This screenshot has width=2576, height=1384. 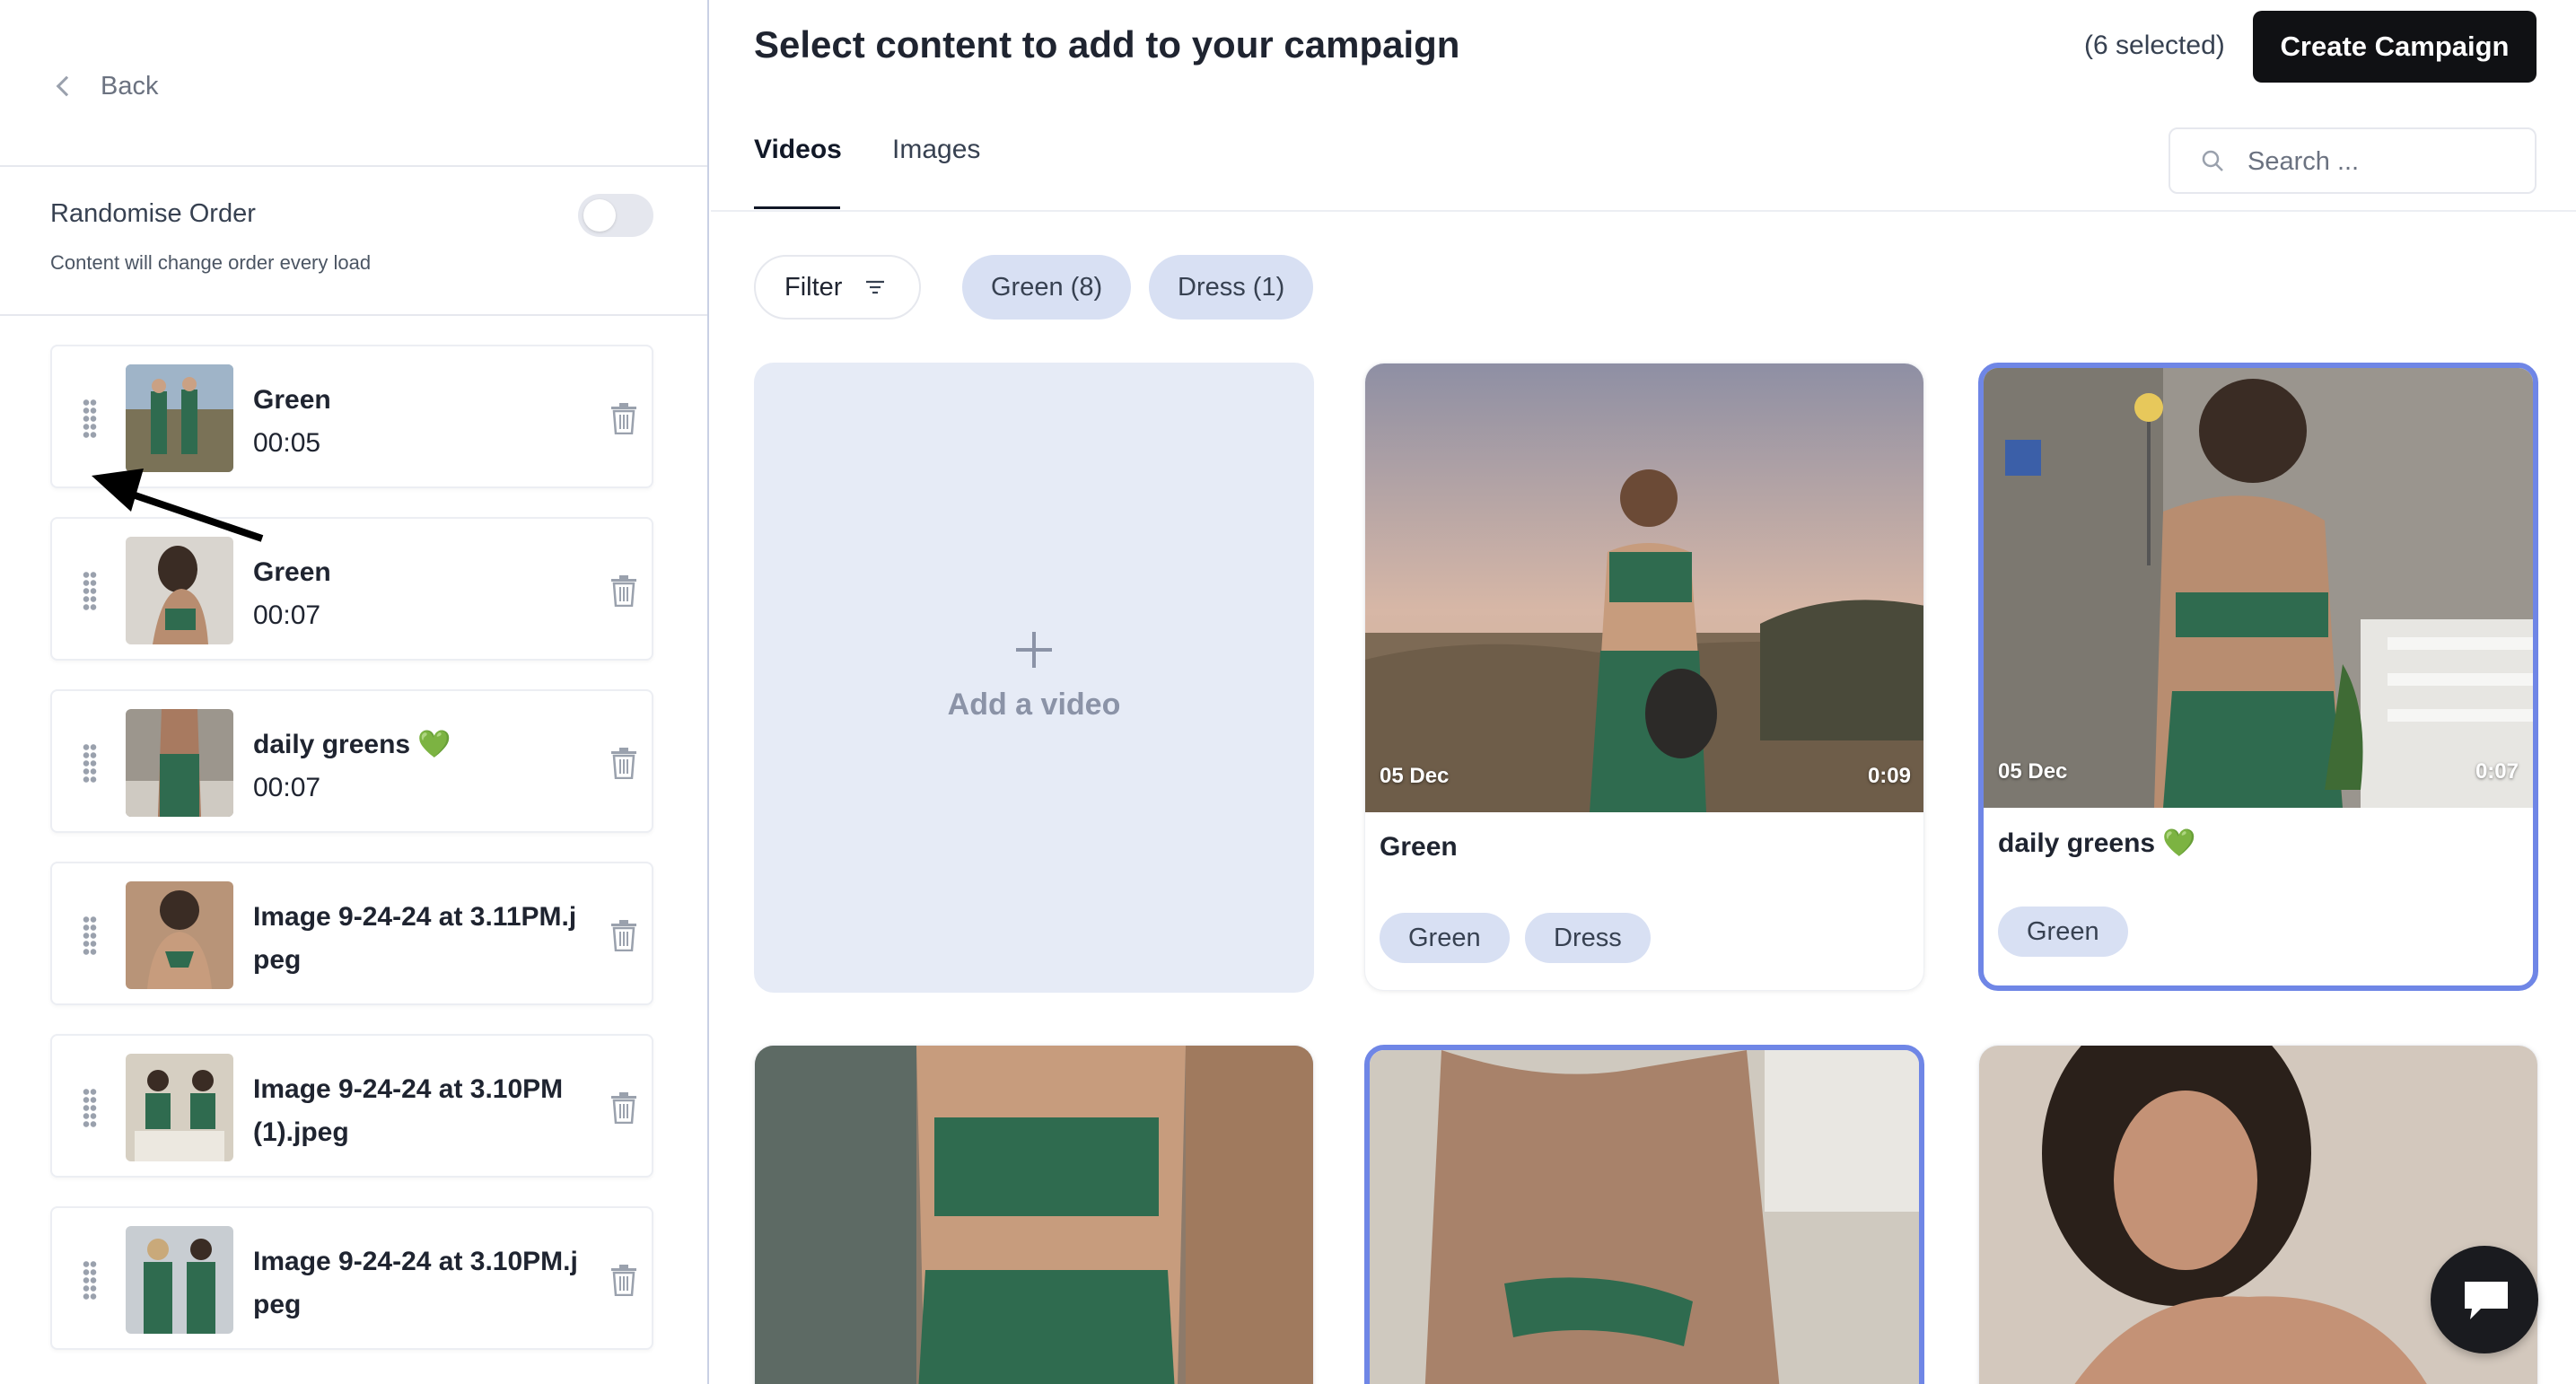 I want to click on video-card-selected, so click(x=1644, y=1214).